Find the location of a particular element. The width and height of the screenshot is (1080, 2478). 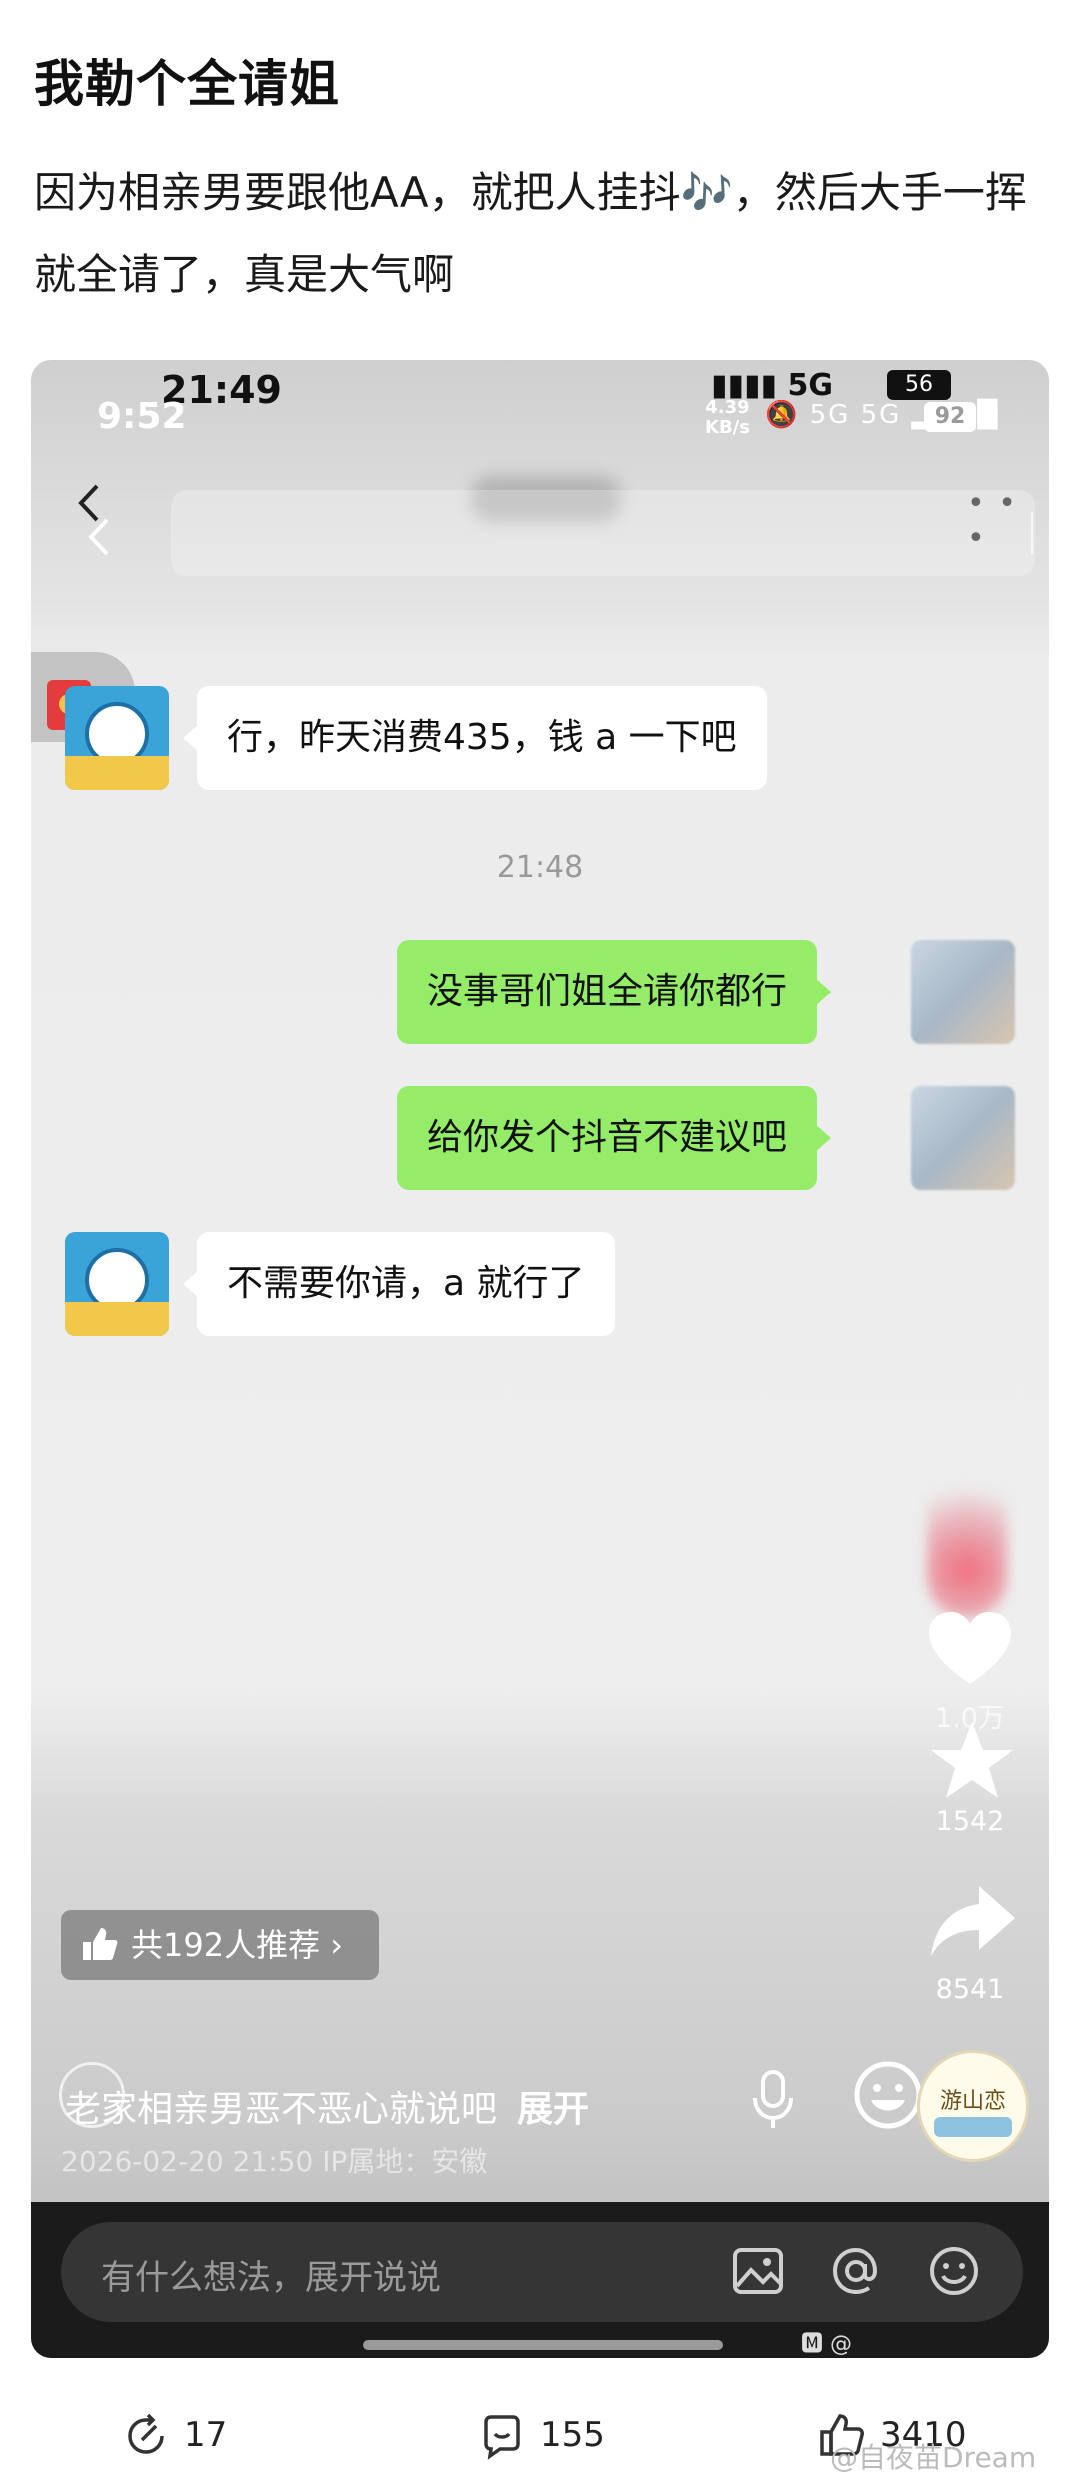

recommend-chip: 共192人推荐 › is located at coordinates (220, 1945).